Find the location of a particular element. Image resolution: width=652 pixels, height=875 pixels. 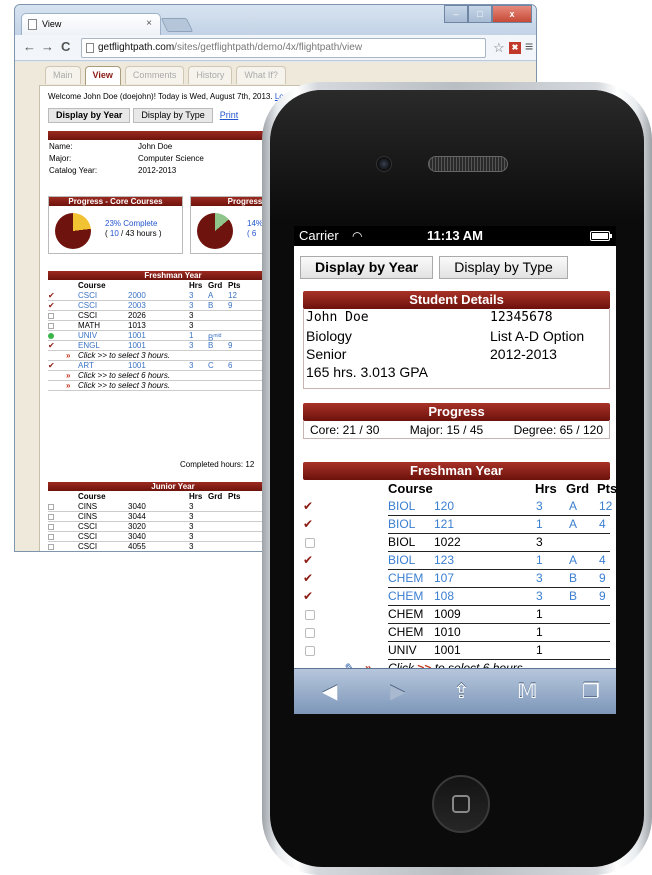

progress-core-text: 23% Complete ( 10 / 43 hours ) is located at coordinates (133, 229).